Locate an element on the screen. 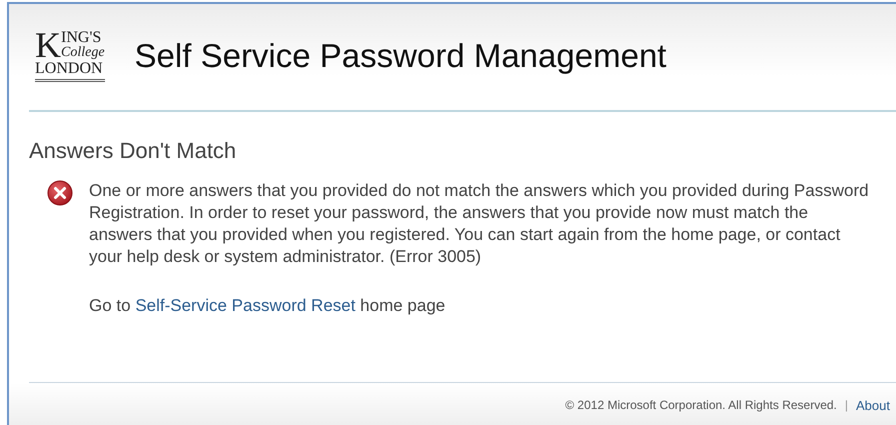 The image size is (896, 425). copyright-text: © 2012 Microsoft Corporation. All Rights Reserved. is located at coordinates (701, 405).